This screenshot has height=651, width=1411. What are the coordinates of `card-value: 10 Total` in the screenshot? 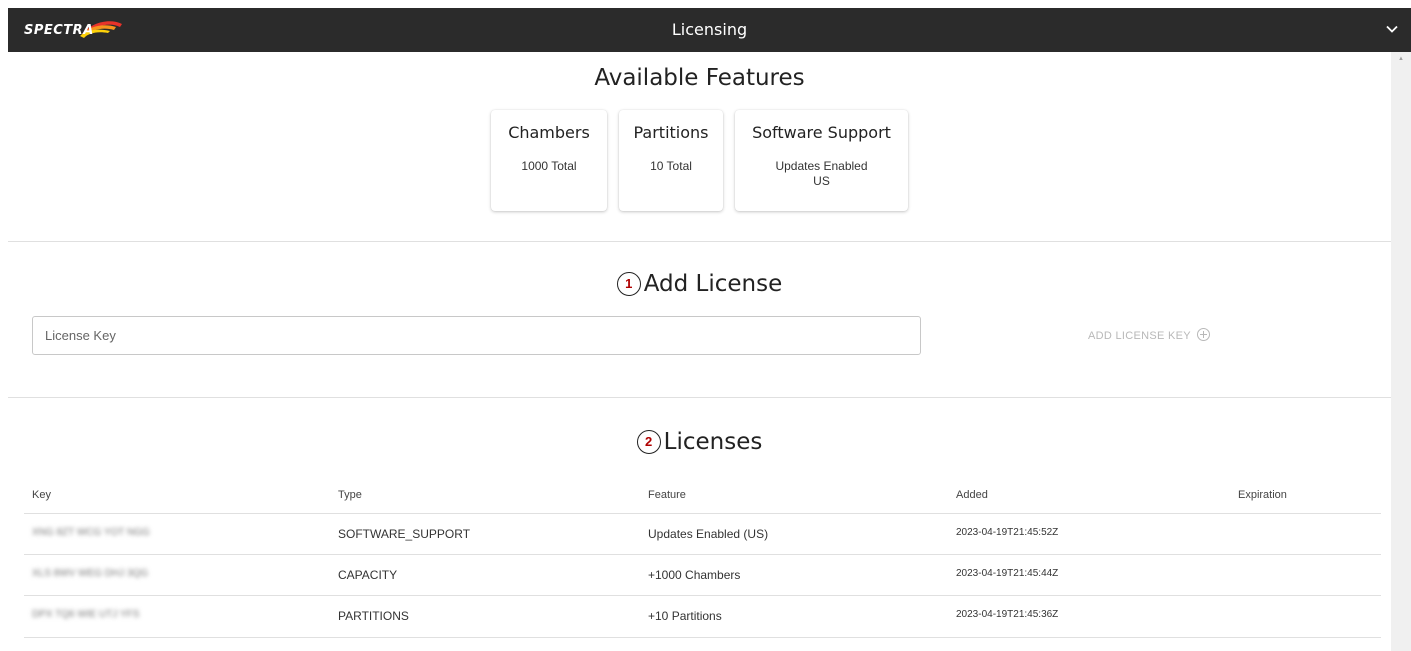 It's located at (671, 166).